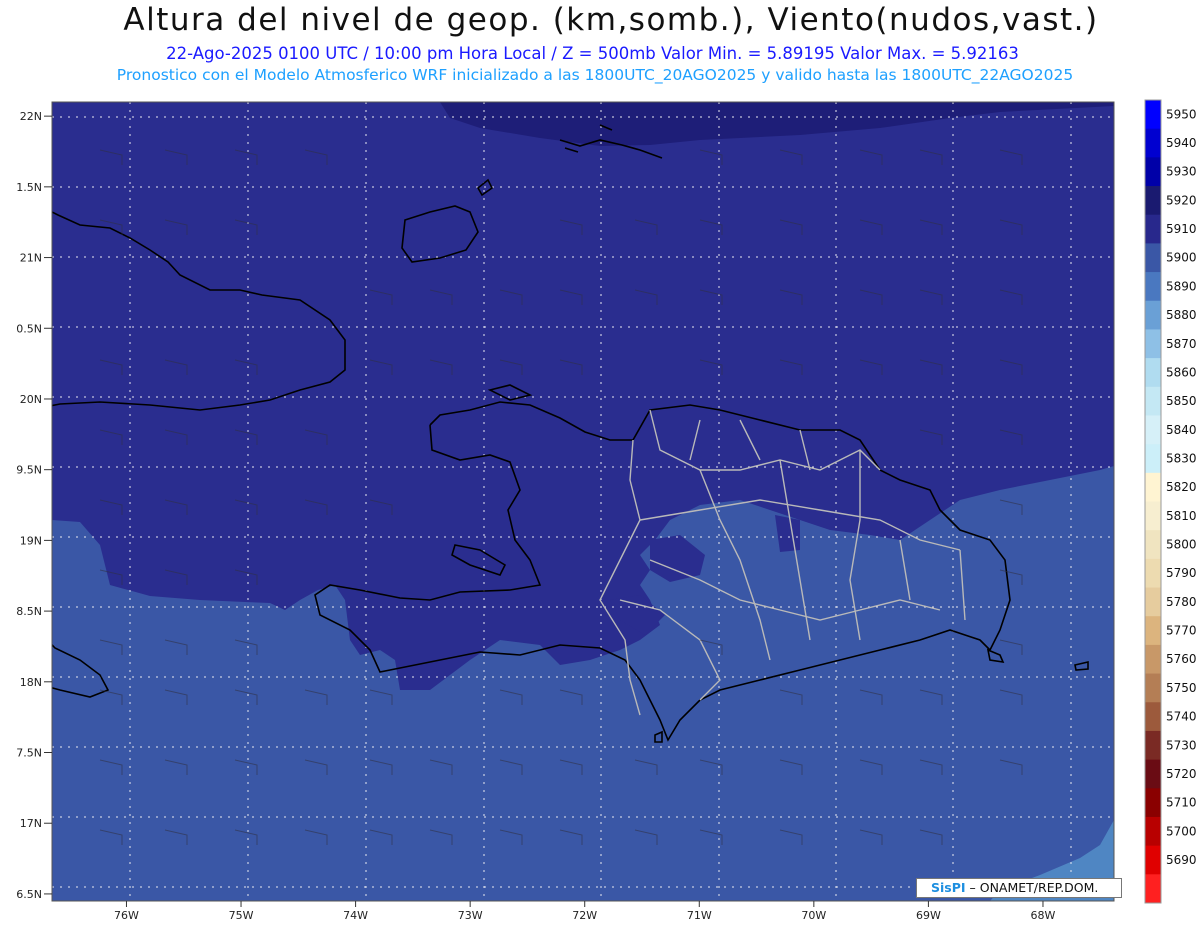 This screenshot has height=927, width=1200. What do you see at coordinates (1181, 372) in the screenshot?
I see `colorbar-level-label: 5860` at bounding box center [1181, 372].